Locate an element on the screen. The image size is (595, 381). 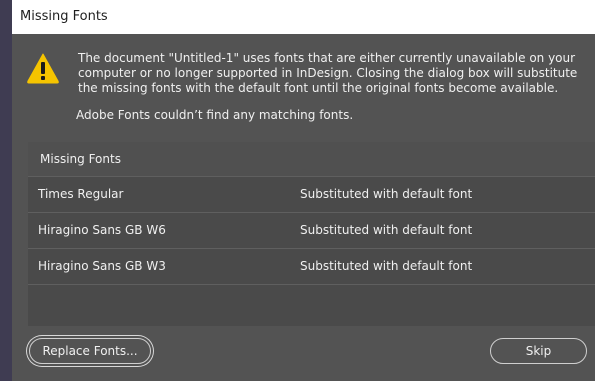
background-window-edge is located at coordinates (6, 190).